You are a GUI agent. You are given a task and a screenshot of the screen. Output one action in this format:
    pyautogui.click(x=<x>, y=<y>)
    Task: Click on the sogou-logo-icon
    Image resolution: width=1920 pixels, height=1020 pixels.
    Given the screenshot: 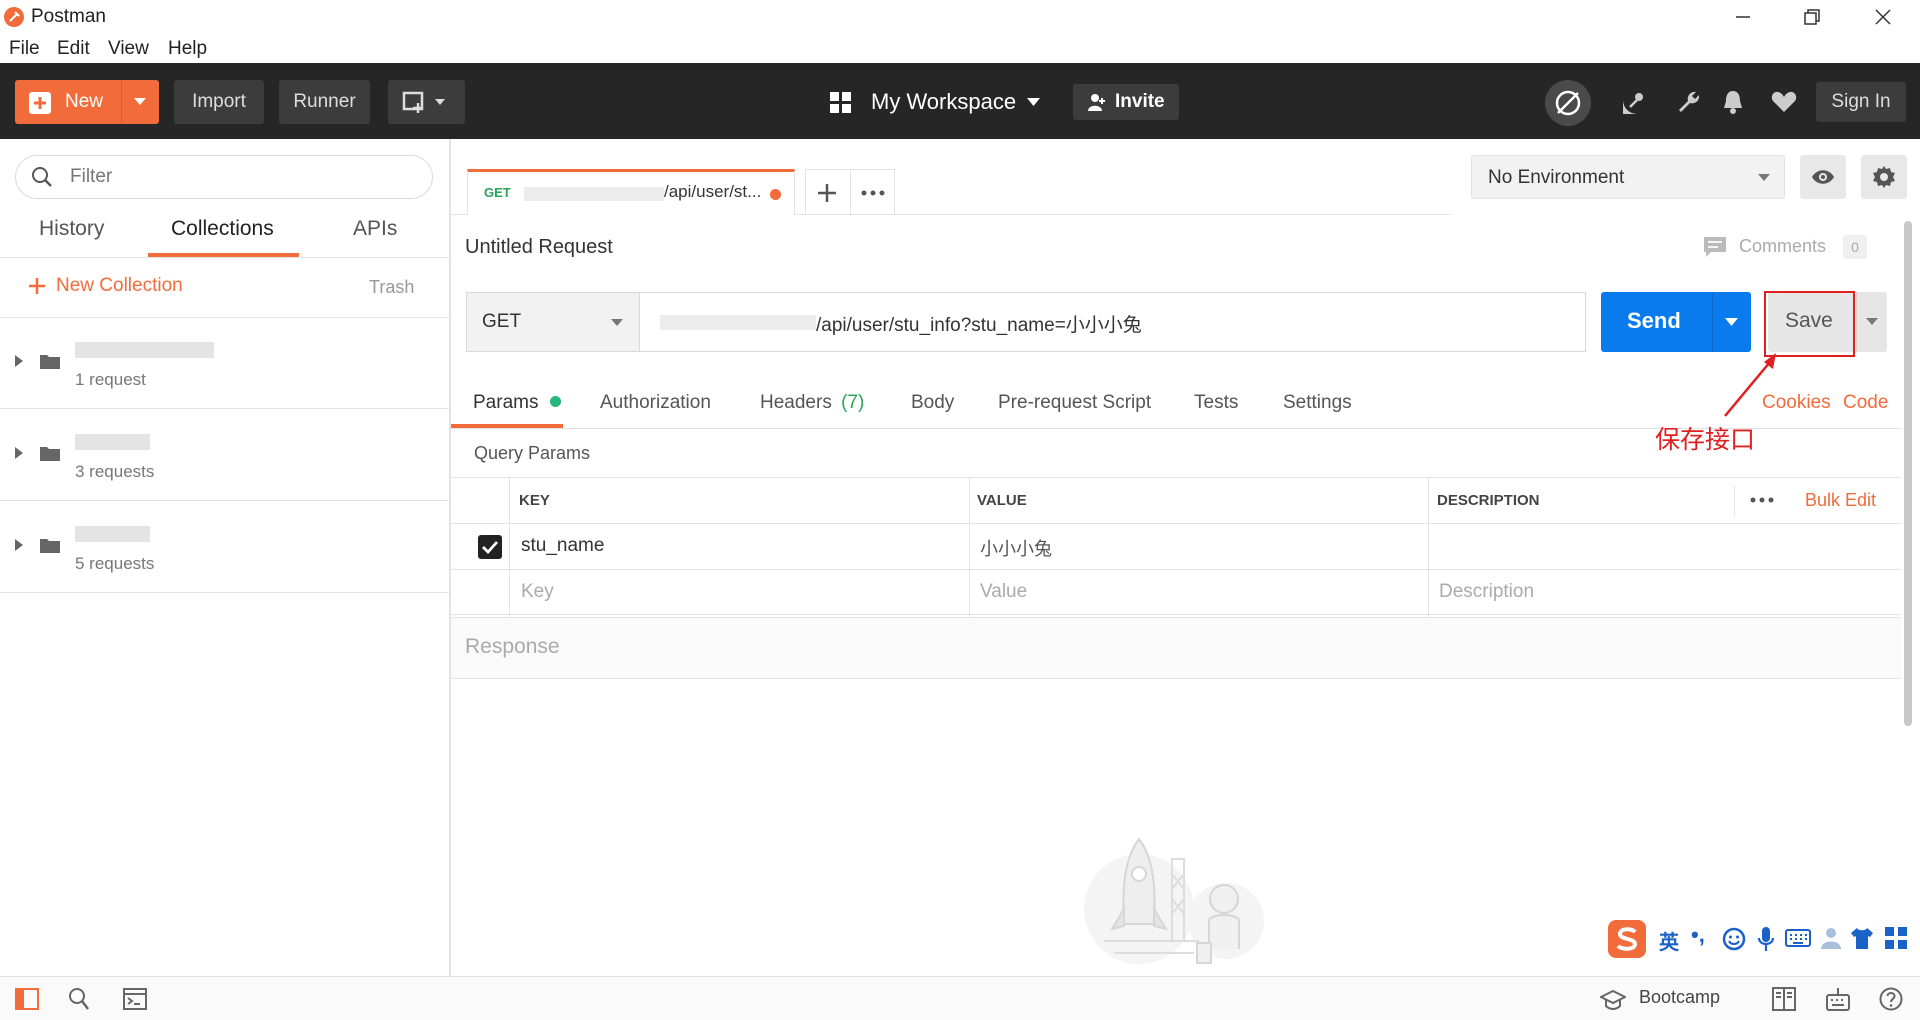 What is the action you would take?
    pyautogui.click(x=1627, y=939)
    